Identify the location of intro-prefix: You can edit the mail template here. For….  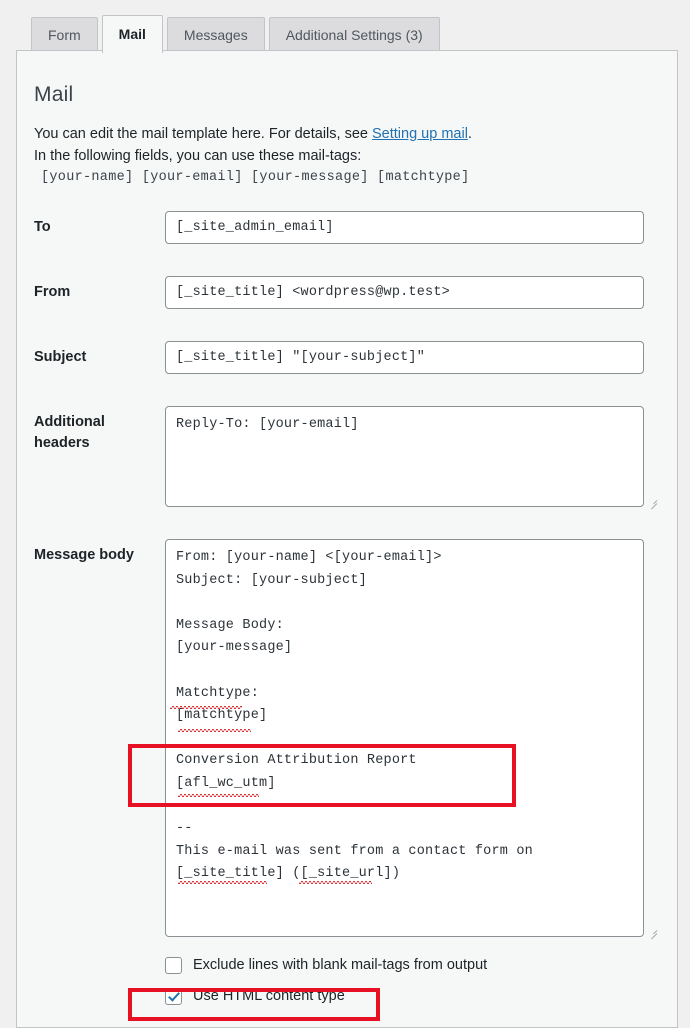
(203, 134).